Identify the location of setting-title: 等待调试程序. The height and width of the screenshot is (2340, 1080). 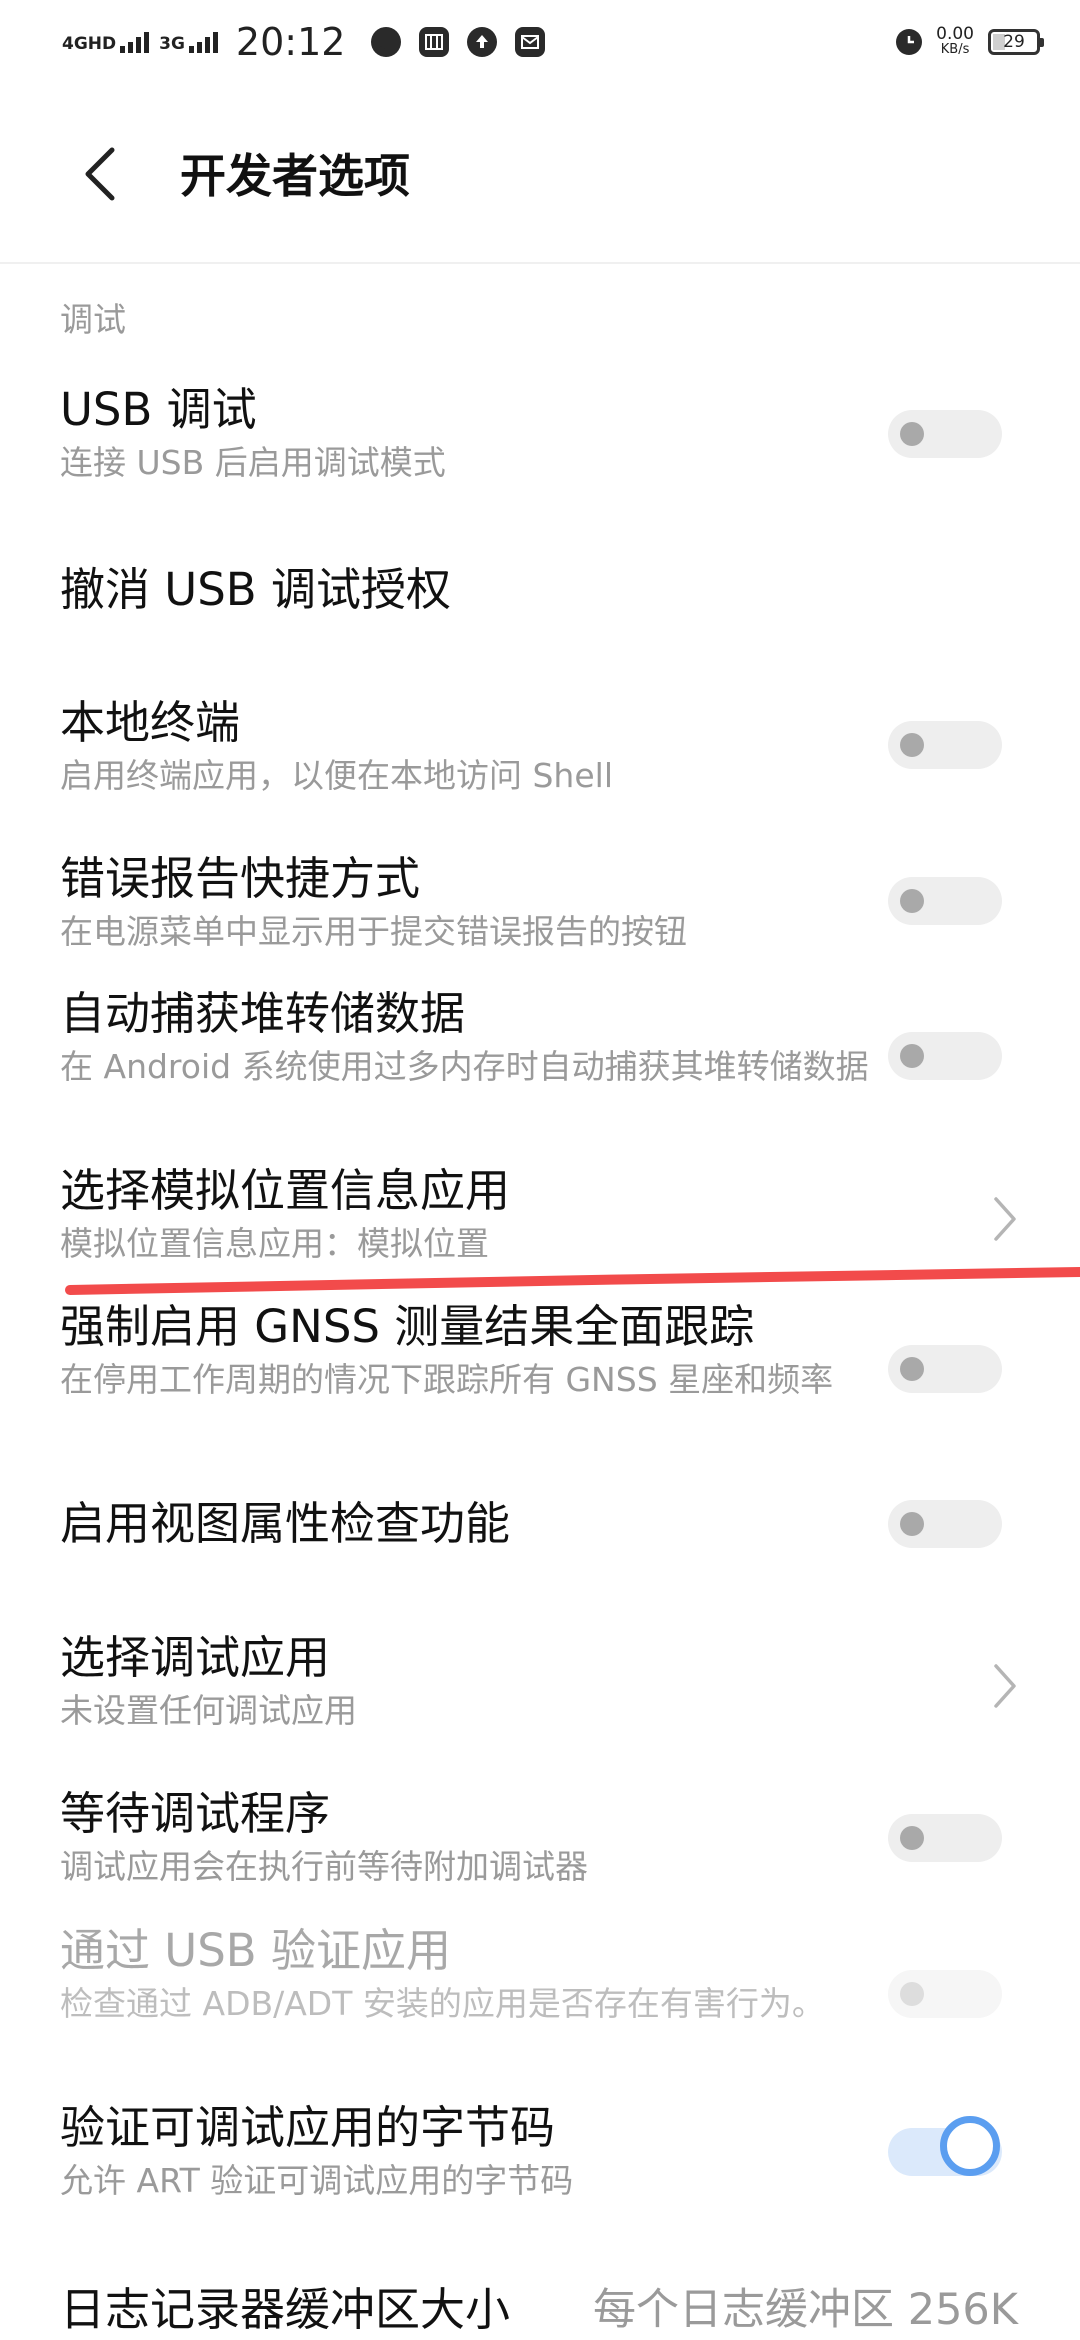
(195, 1813).